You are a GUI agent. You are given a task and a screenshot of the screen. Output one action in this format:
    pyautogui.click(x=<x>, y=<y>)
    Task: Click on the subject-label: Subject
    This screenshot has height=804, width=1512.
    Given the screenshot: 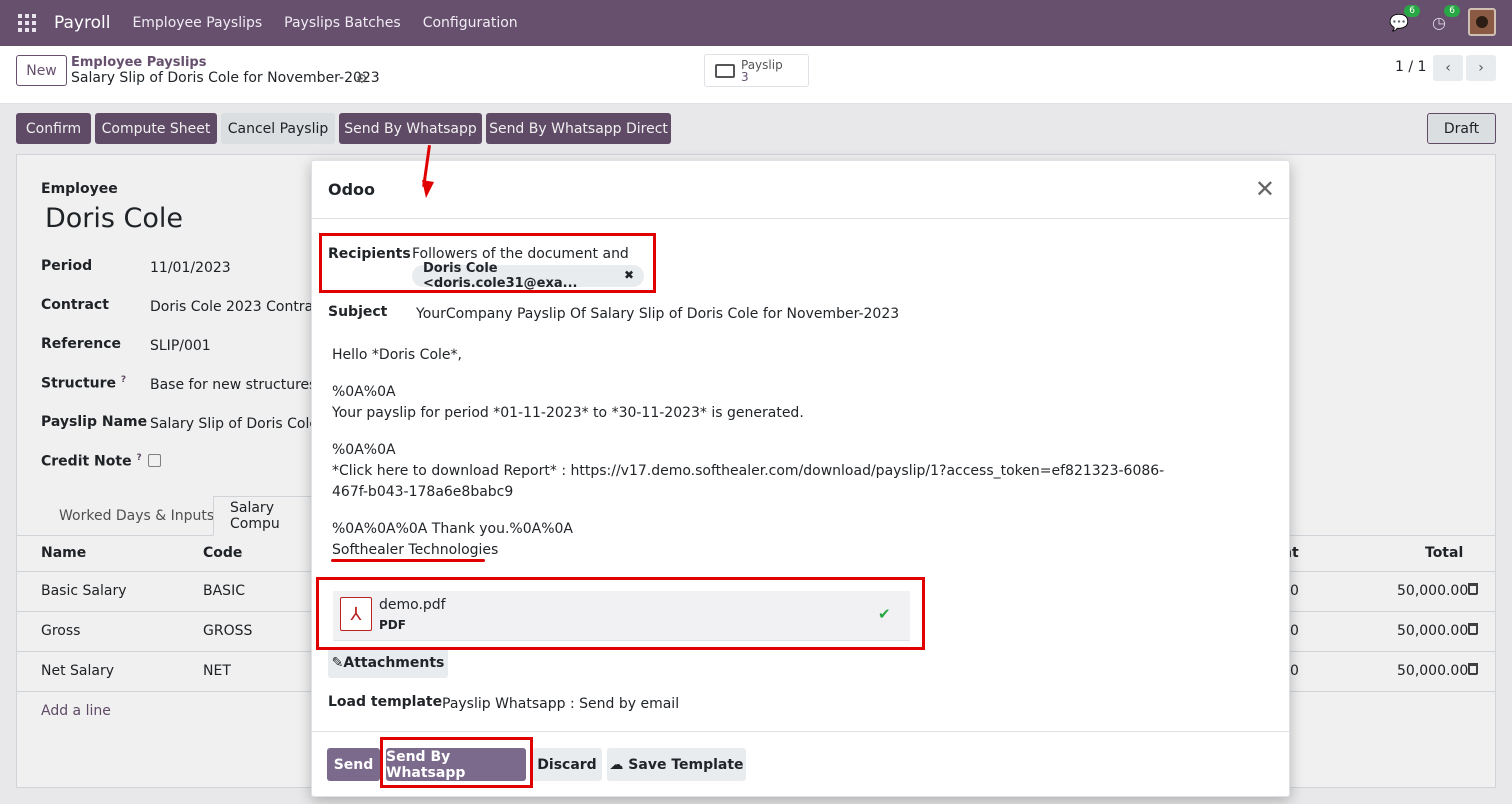 What is the action you would take?
    pyautogui.click(x=358, y=312)
    